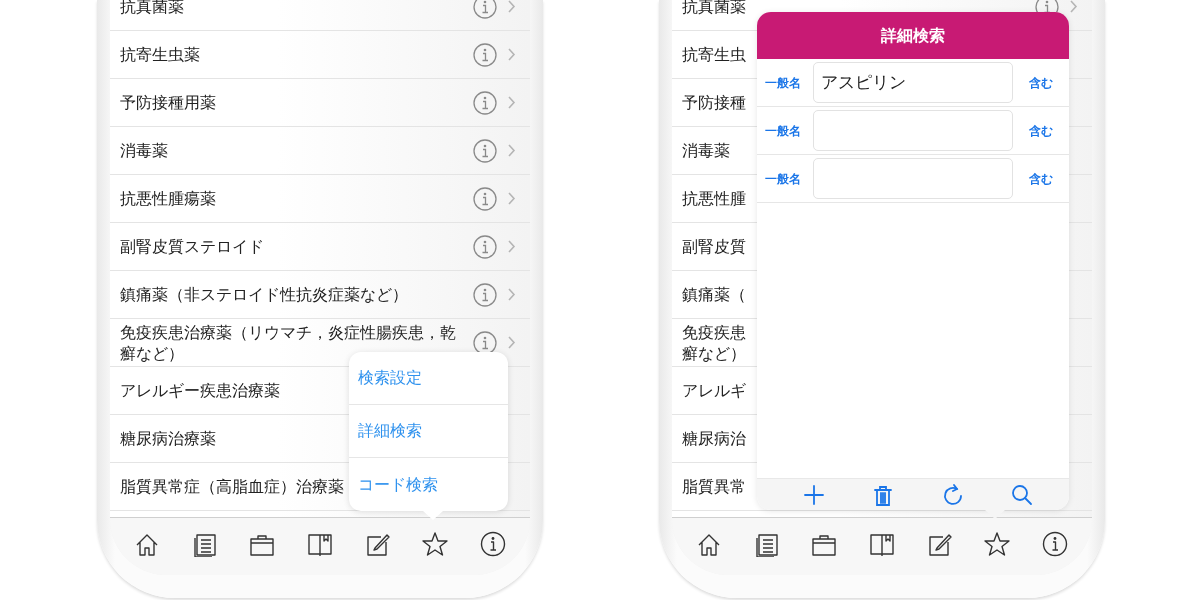 The height and width of the screenshot is (600, 1200). What do you see at coordinates (320, 151) in the screenshot?
I see `list-row: 消毒薬` at bounding box center [320, 151].